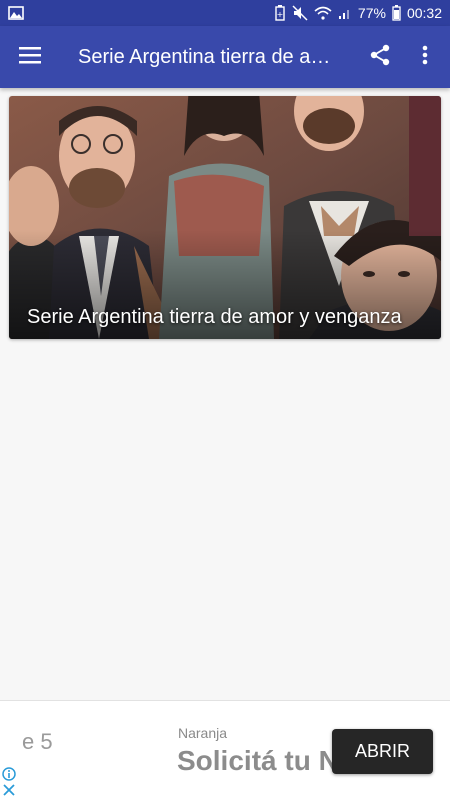  I want to click on more-options-button, so click(425, 57).